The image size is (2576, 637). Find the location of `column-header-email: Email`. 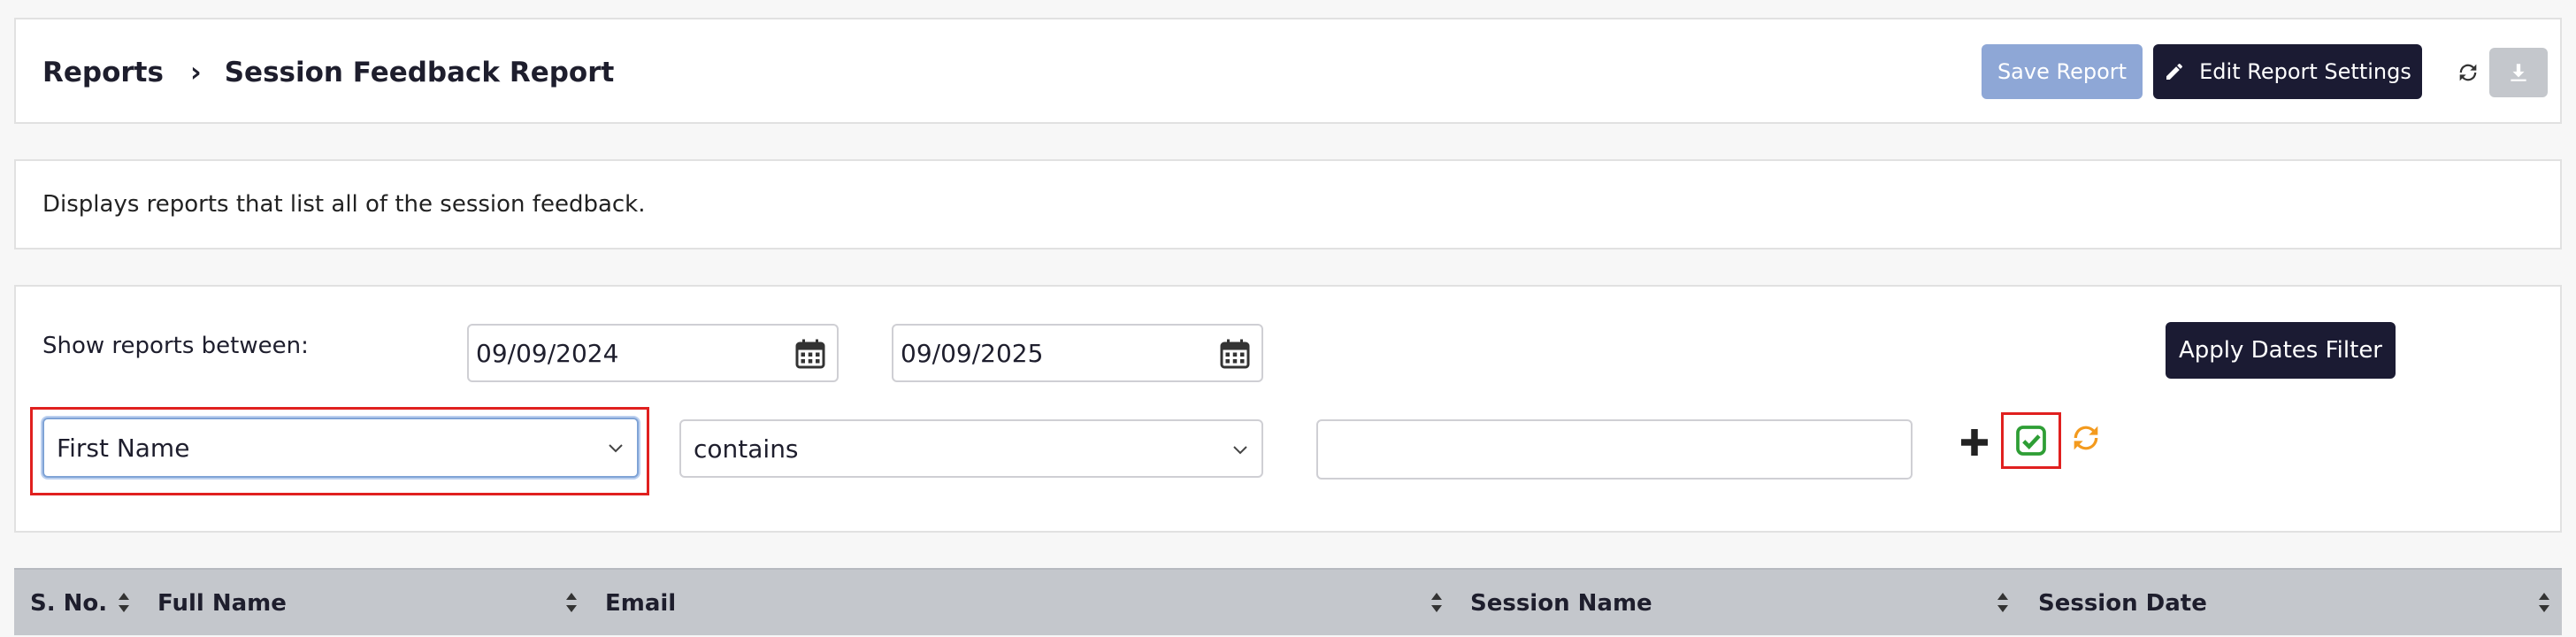

column-header-email: Email is located at coordinates (640, 603).